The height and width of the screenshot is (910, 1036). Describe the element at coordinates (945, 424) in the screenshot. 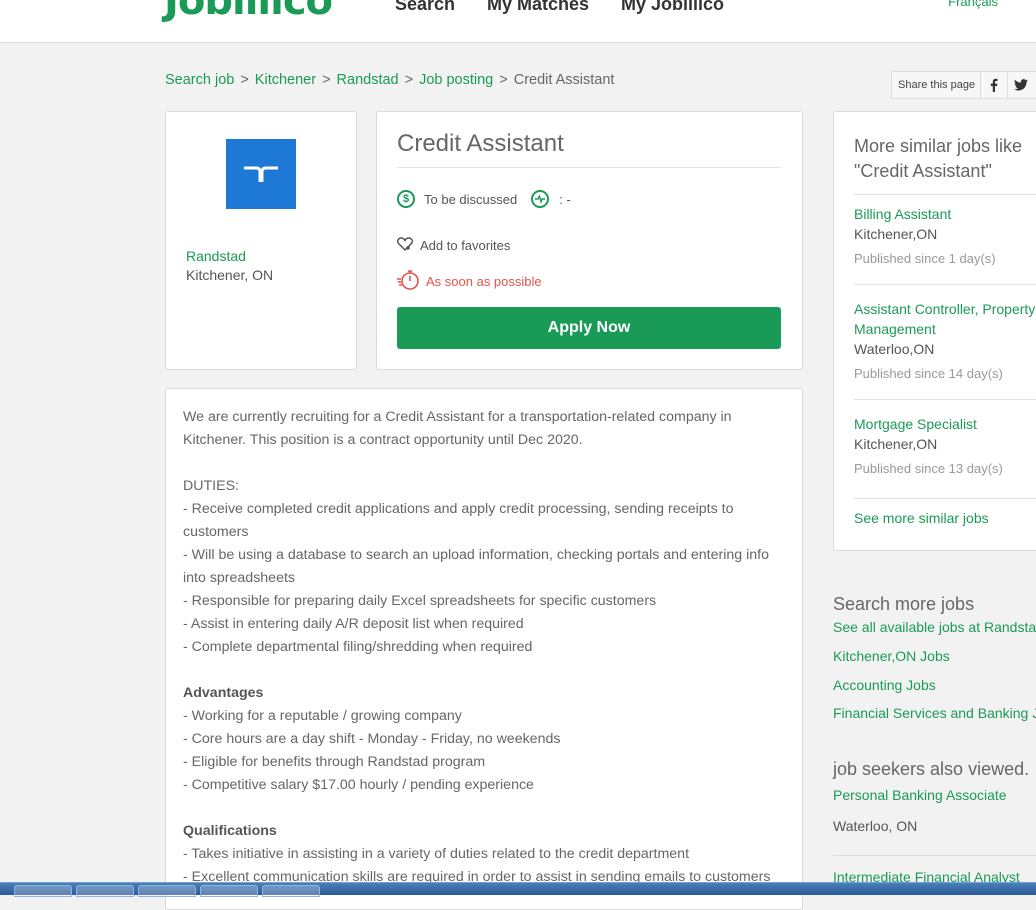

I see `similar-job-title: Mortgage Specialist` at that location.